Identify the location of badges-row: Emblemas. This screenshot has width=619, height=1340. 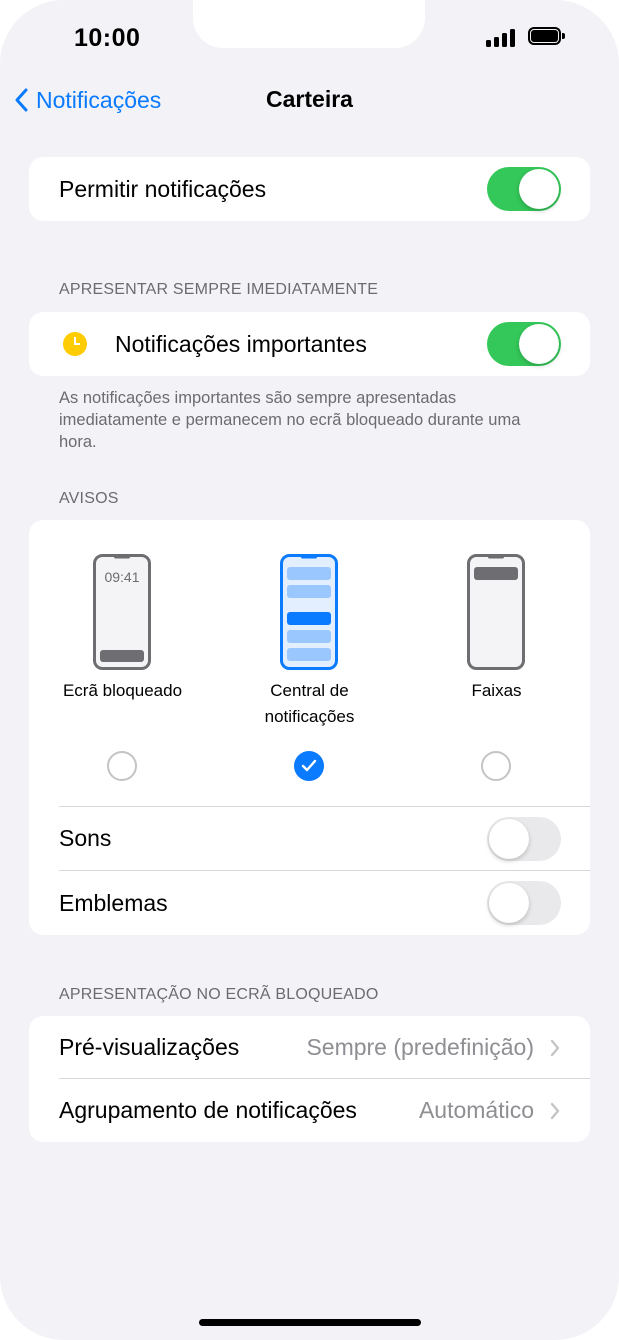
(309, 903).